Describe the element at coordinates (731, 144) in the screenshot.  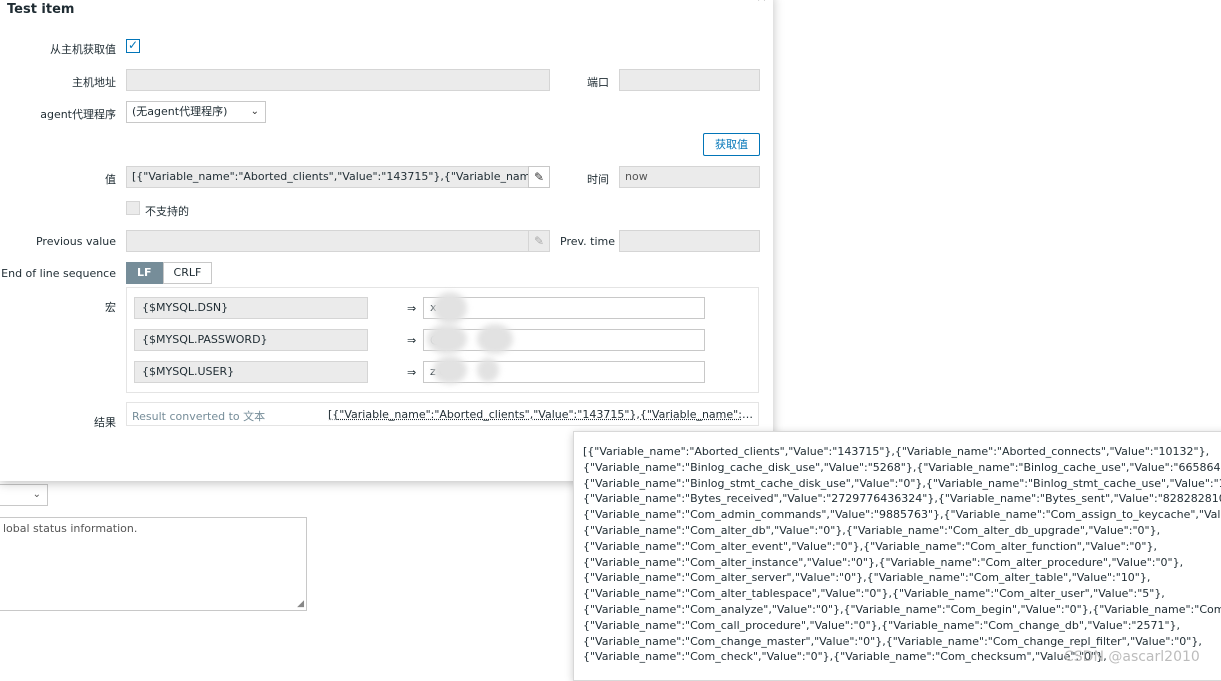
I see `get-value-button: 获取值` at that location.